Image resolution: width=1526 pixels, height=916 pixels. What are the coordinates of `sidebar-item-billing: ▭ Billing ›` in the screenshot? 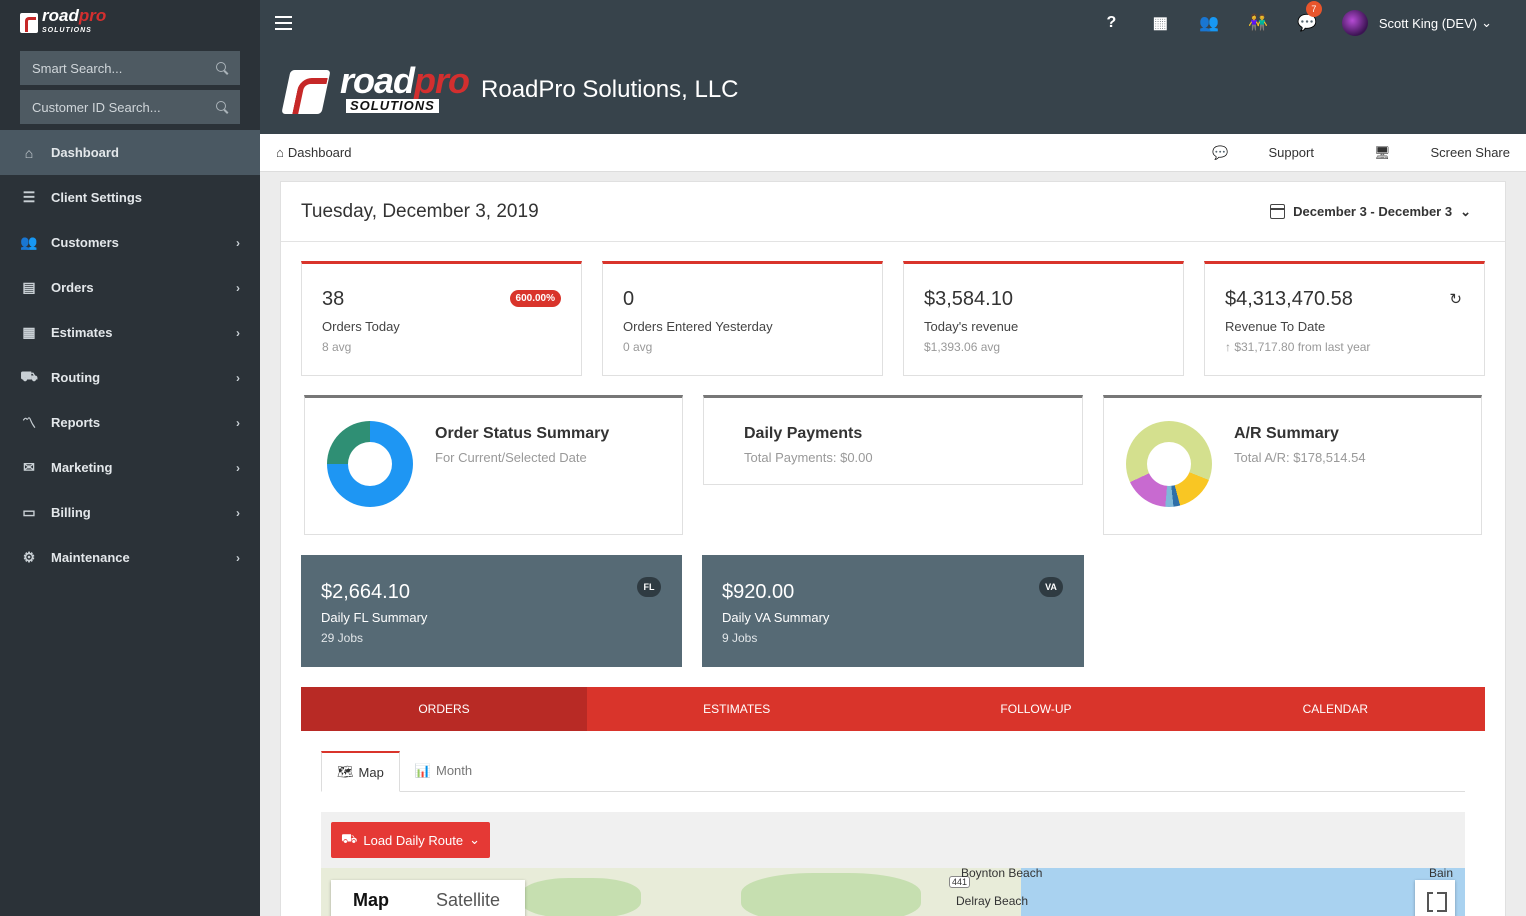 It's located at (130, 512).